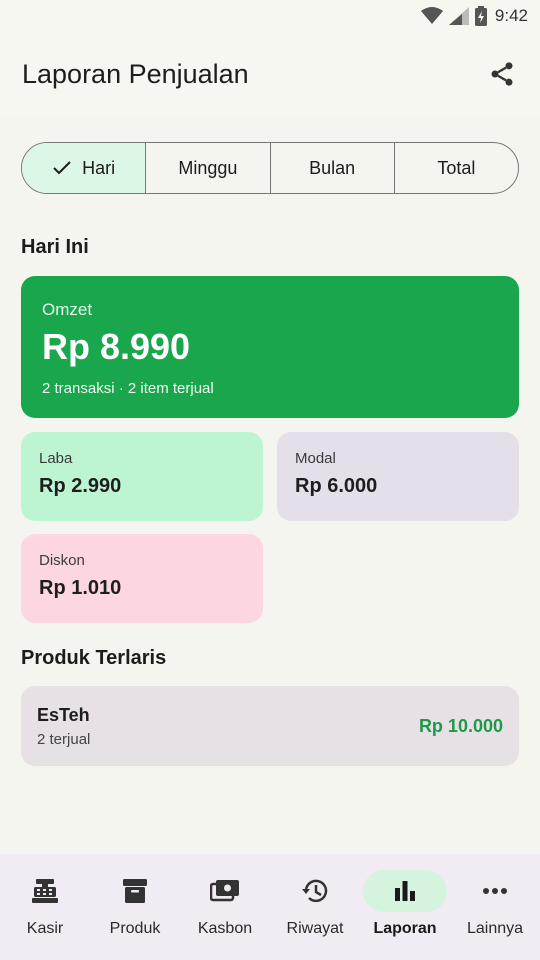 The image size is (540, 960). What do you see at coordinates (135, 904) in the screenshot?
I see `nav-item-produk: Produk` at bounding box center [135, 904].